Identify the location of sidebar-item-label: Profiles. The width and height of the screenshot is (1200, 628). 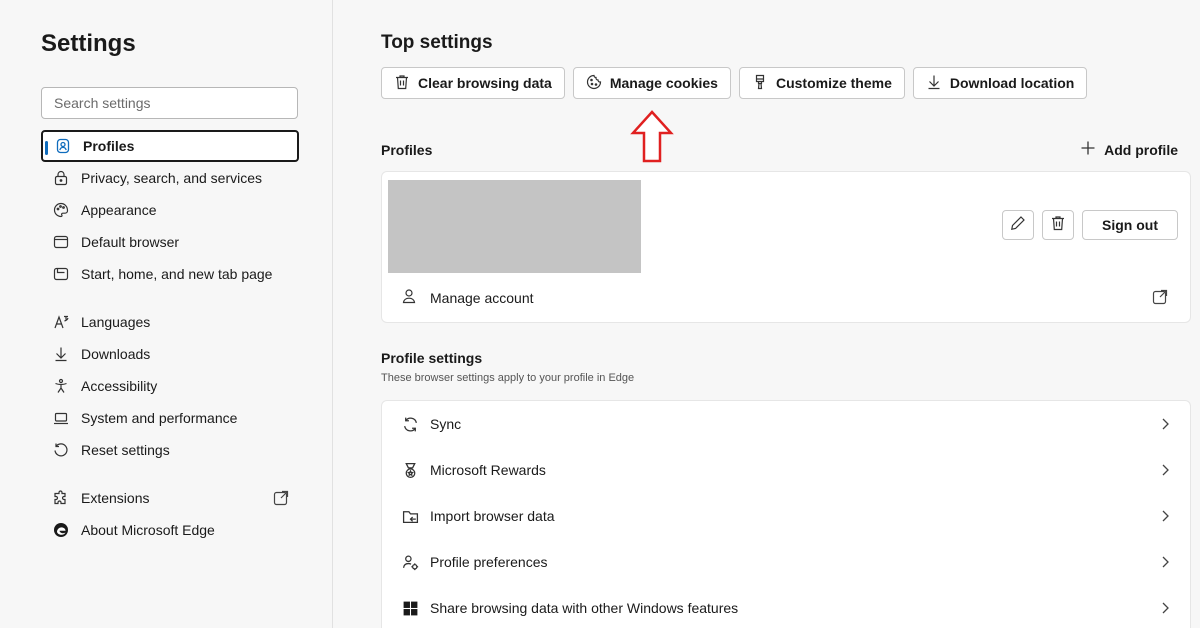
(109, 146).